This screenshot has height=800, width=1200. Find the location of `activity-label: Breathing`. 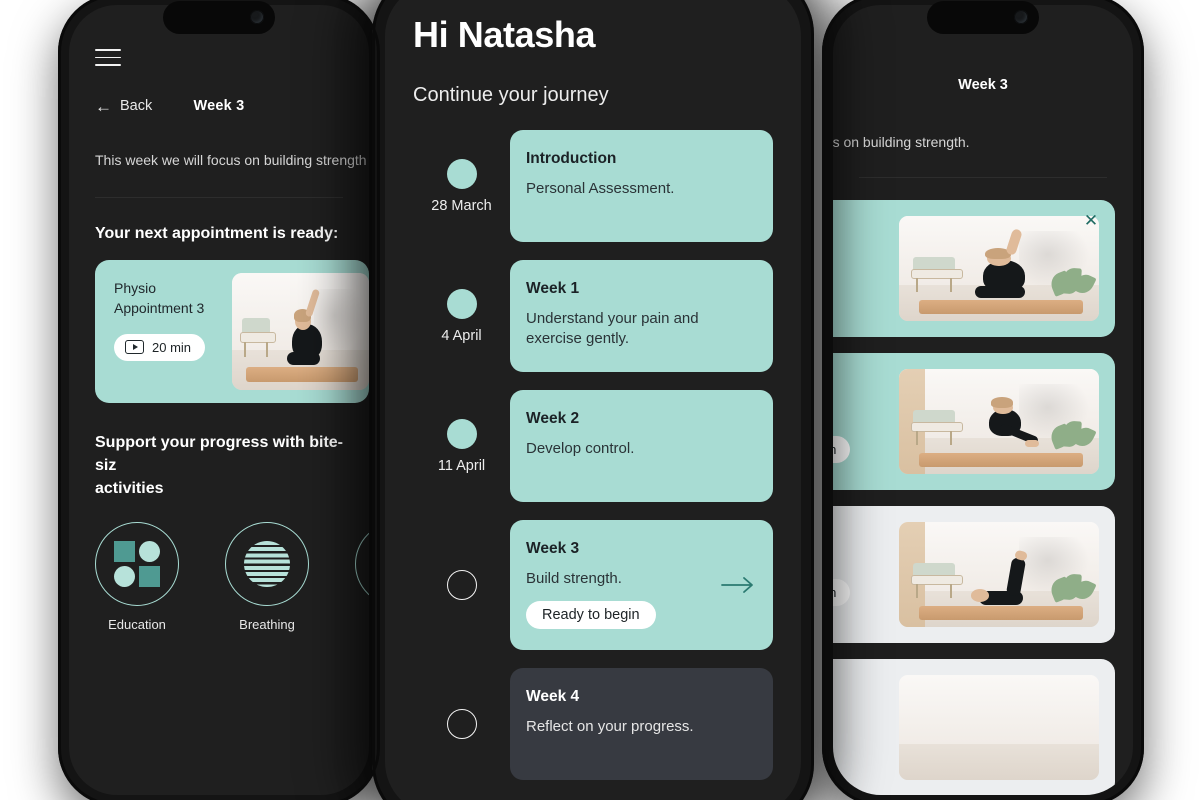

activity-label: Breathing is located at coordinates (267, 625).